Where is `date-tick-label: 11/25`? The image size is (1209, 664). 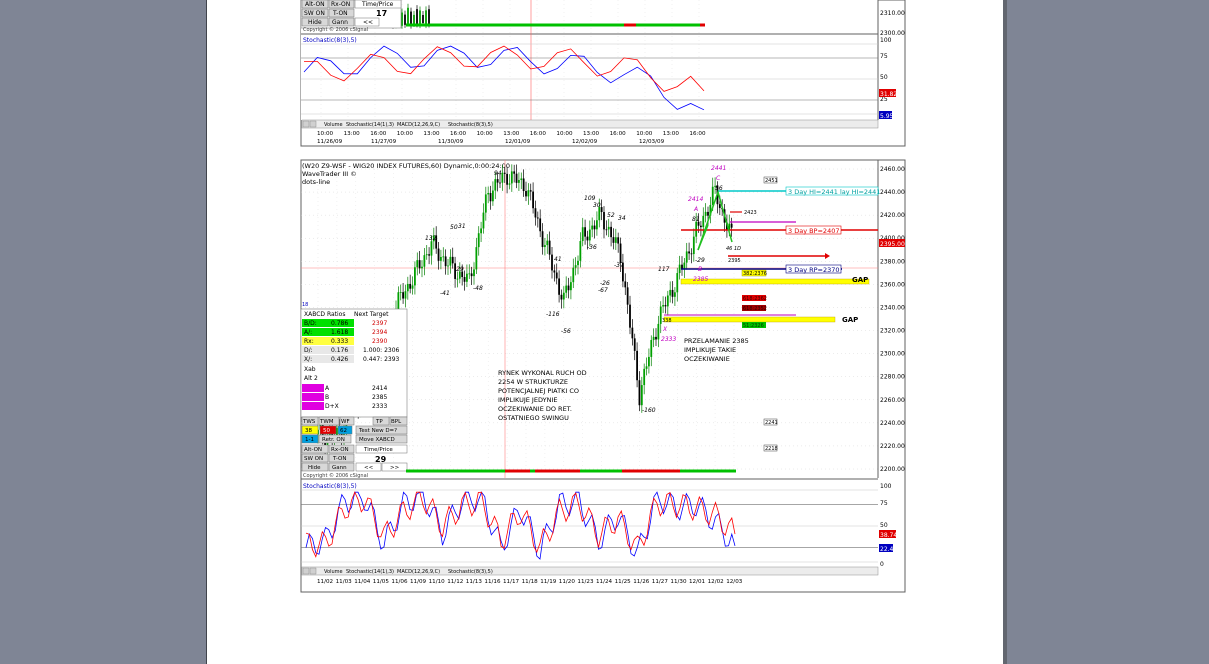 date-tick-label: 11/25 is located at coordinates (623, 582).